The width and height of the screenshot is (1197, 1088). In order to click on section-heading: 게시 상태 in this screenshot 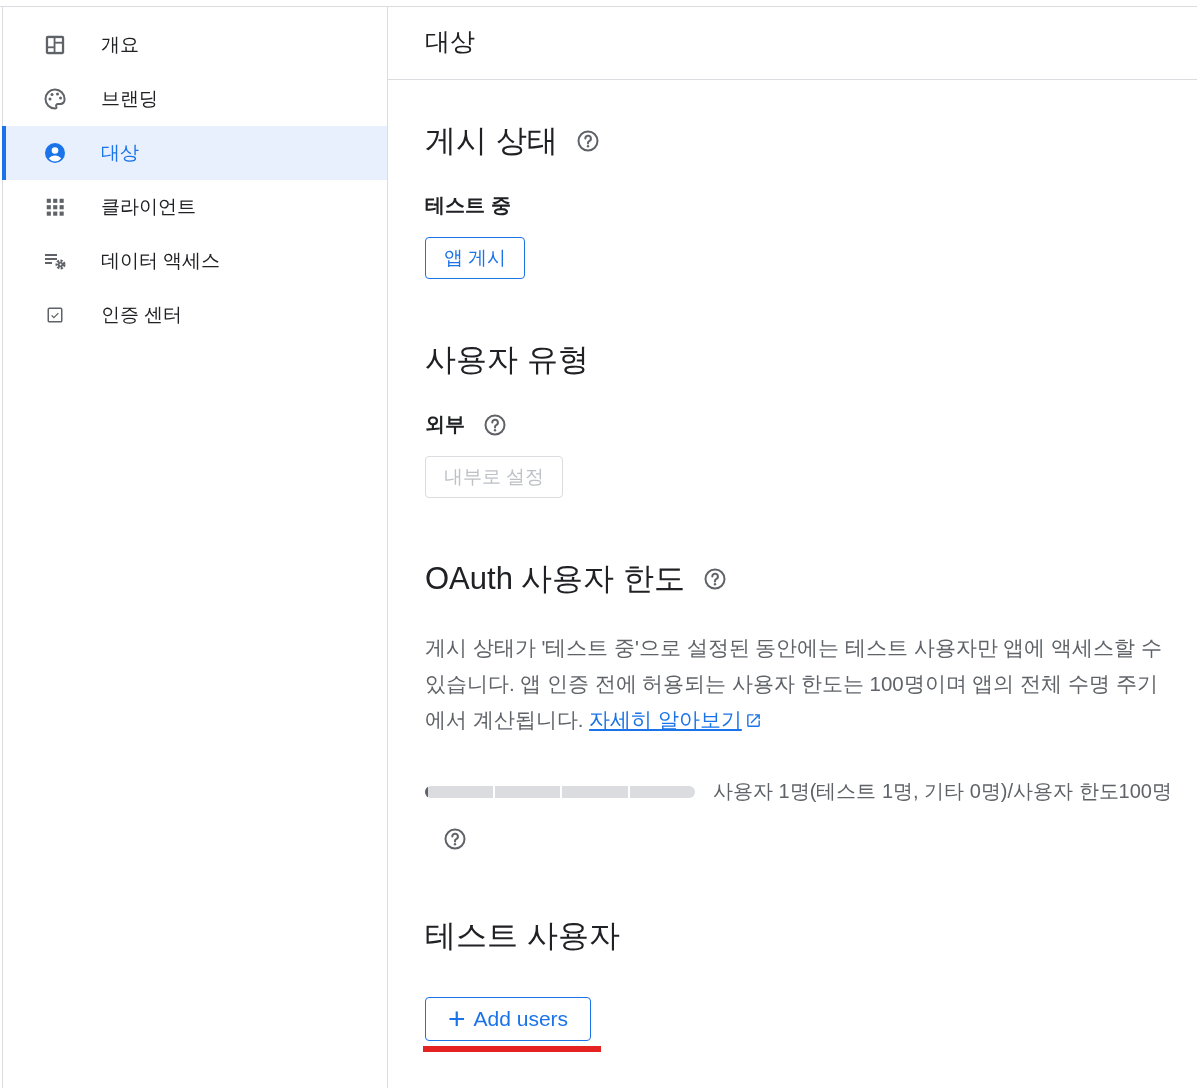, I will do `click(491, 141)`.